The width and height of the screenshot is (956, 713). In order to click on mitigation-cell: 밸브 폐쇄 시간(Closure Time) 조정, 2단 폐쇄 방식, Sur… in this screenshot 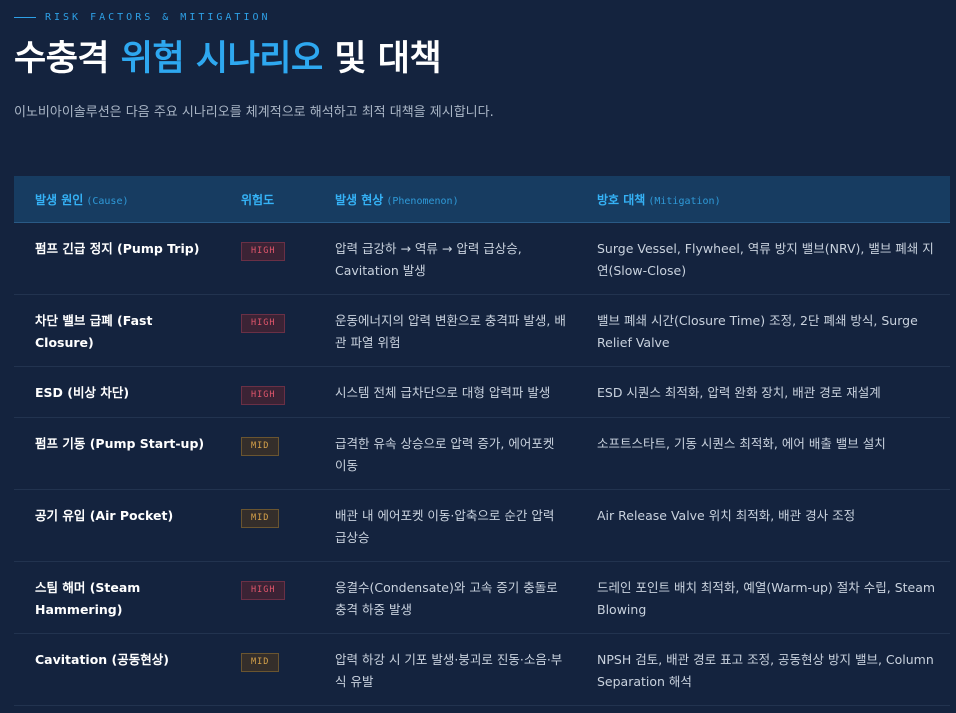, I will do `click(763, 330)`.